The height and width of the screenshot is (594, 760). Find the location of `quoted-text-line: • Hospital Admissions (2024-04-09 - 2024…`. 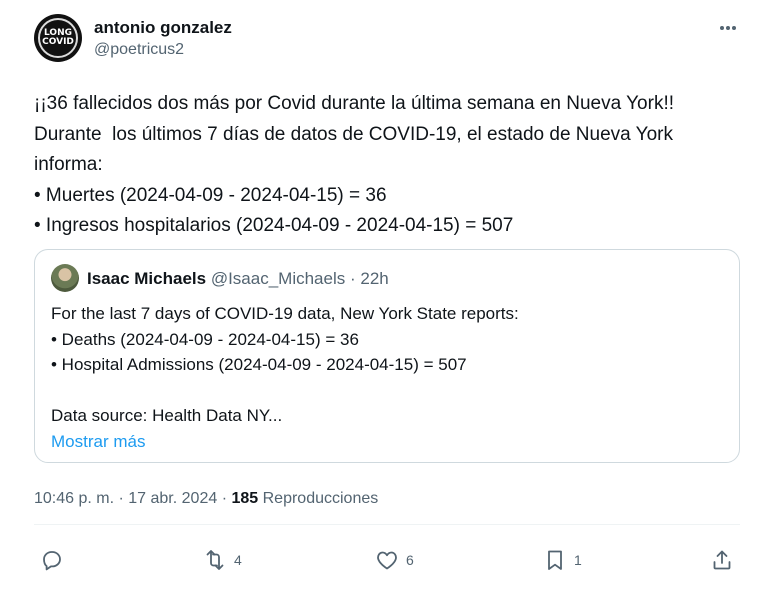

quoted-text-line: • Hospital Admissions (2024-04-09 - 2024… is located at coordinates (259, 364).